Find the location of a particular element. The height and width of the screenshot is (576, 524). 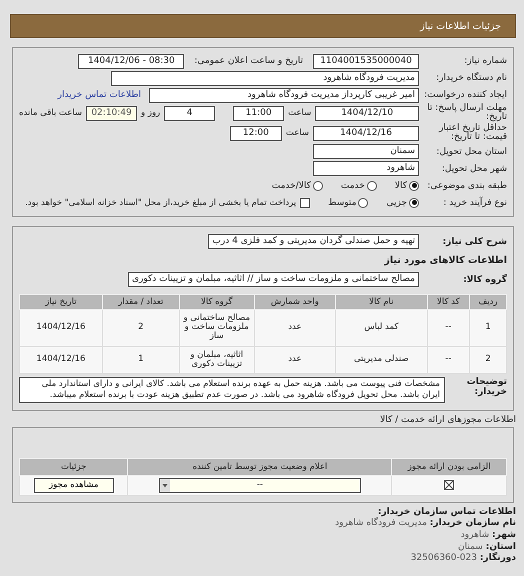

summary-field: تهیه و حمل صندلی گردان مدیریتی و کمد فلزی 4 درب is located at coordinates (313, 242).